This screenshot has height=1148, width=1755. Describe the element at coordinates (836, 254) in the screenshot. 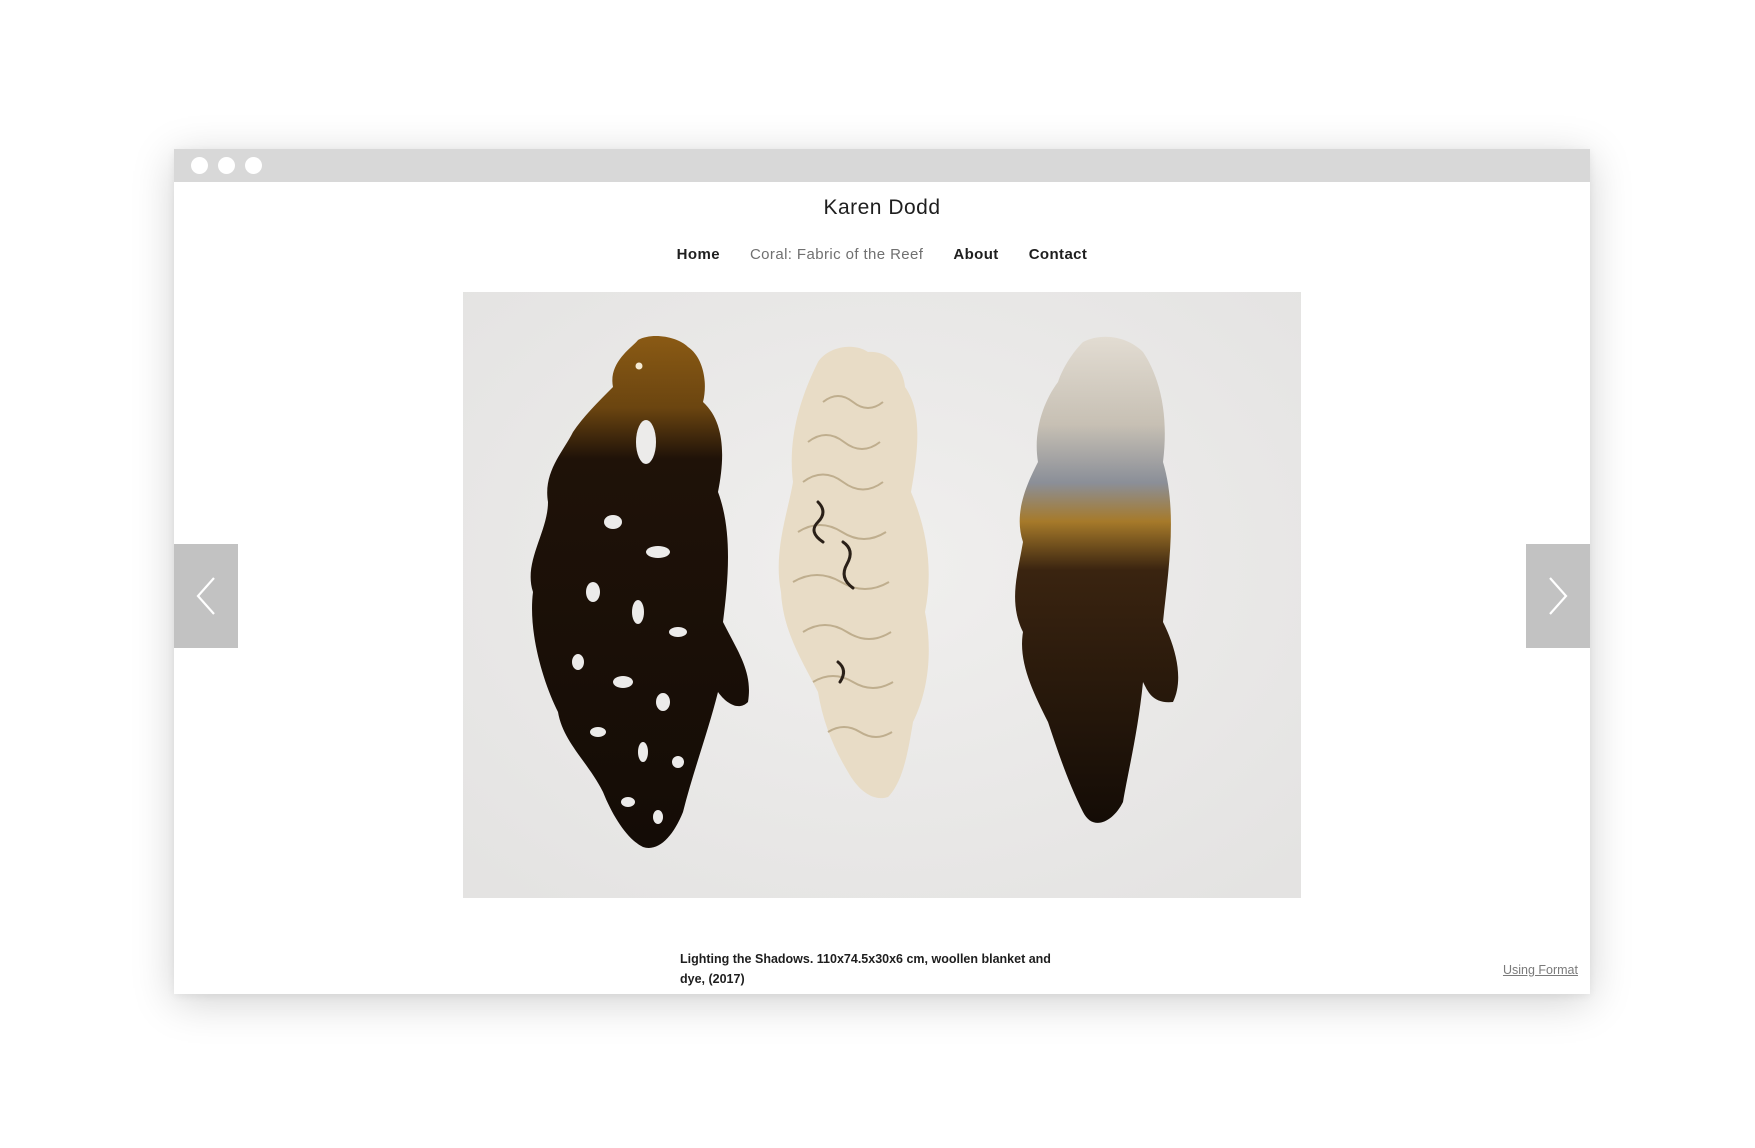

I see `nav-item-coral: Coral: Fabric of the Reef` at that location.